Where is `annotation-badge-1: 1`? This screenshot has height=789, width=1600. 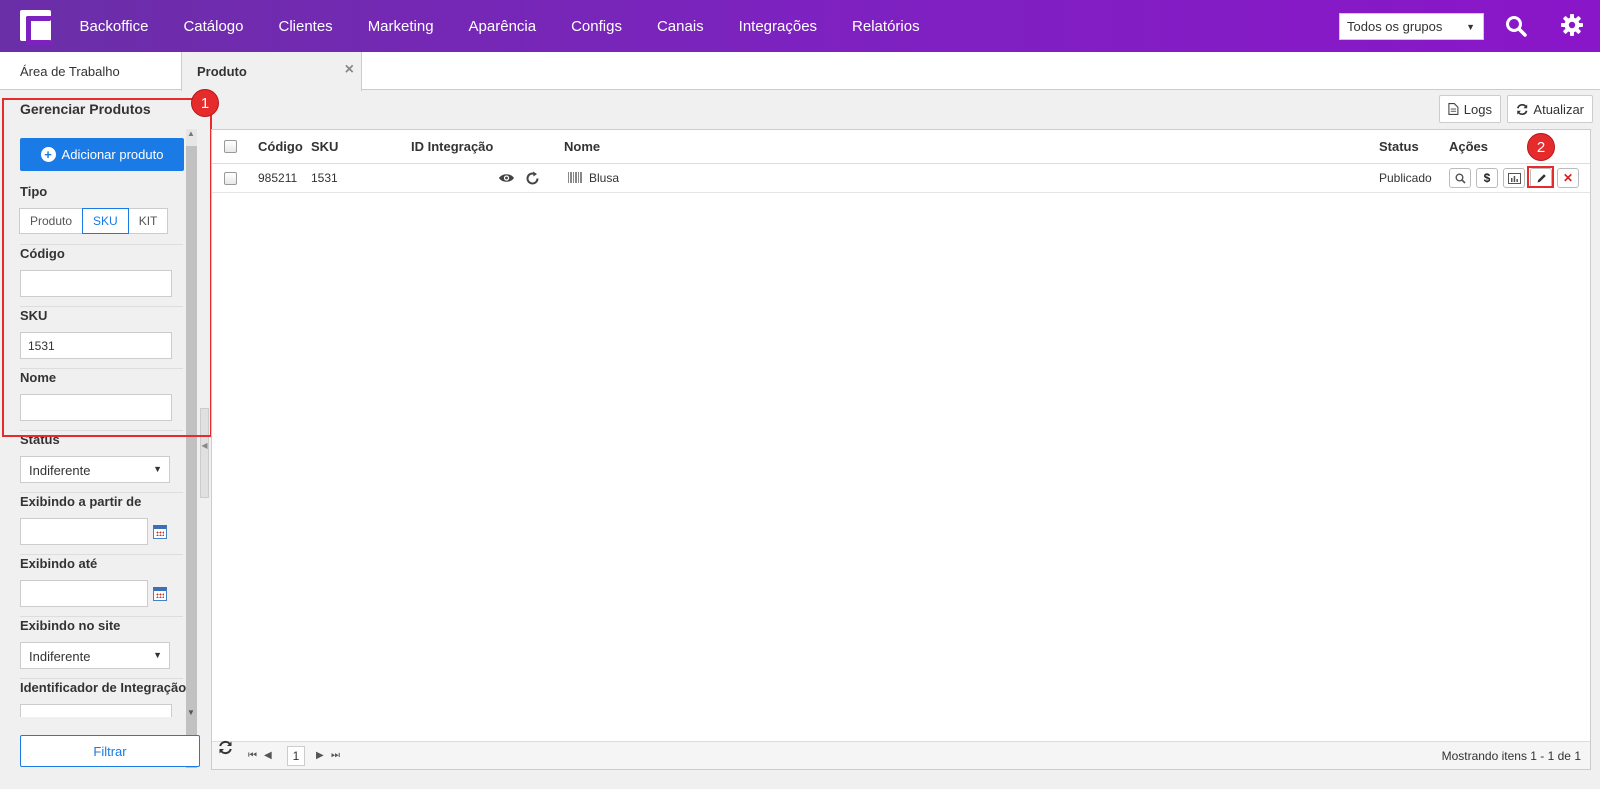
annotation-badge-1: 1 is located at coordinates (205, 103).